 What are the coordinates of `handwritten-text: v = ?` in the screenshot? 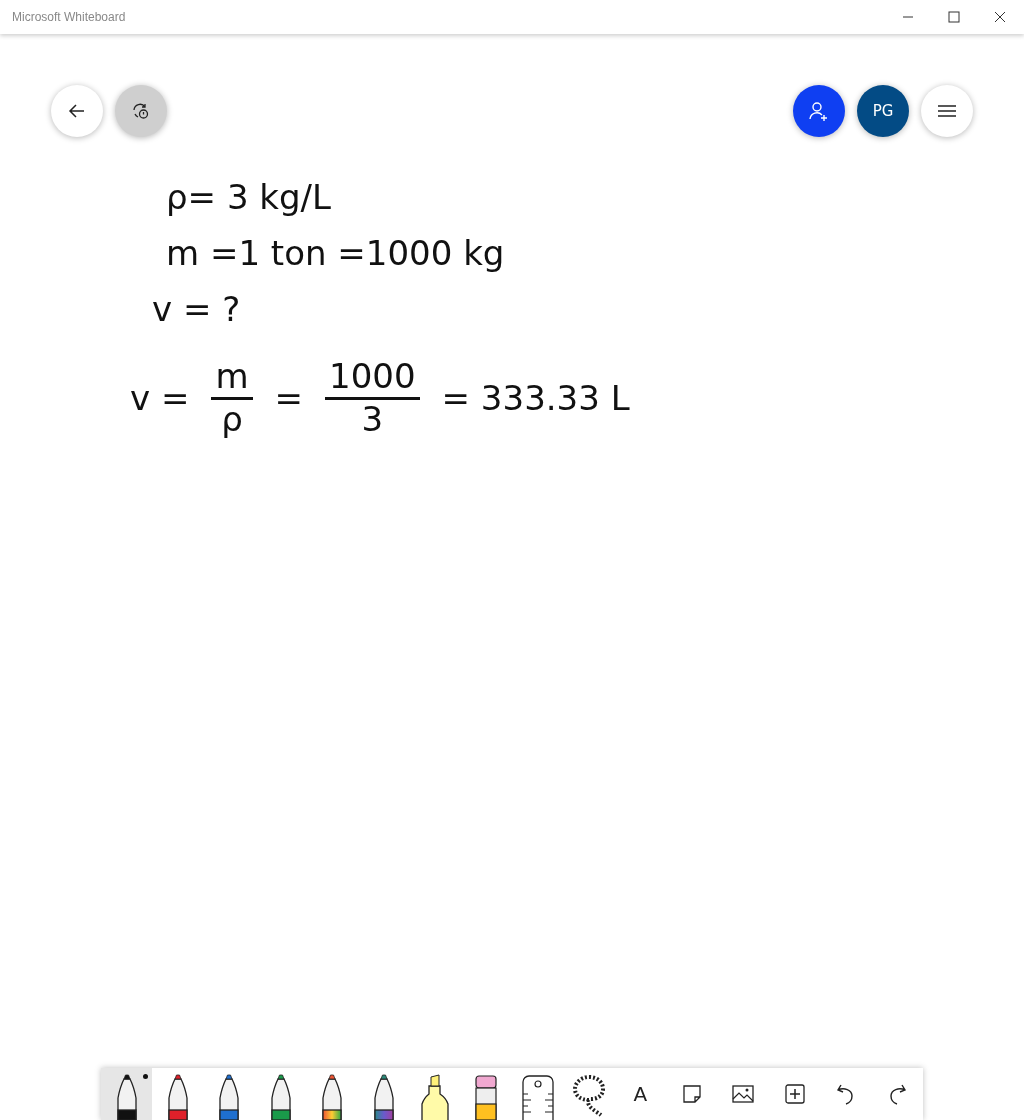 It's located at (196, 309).